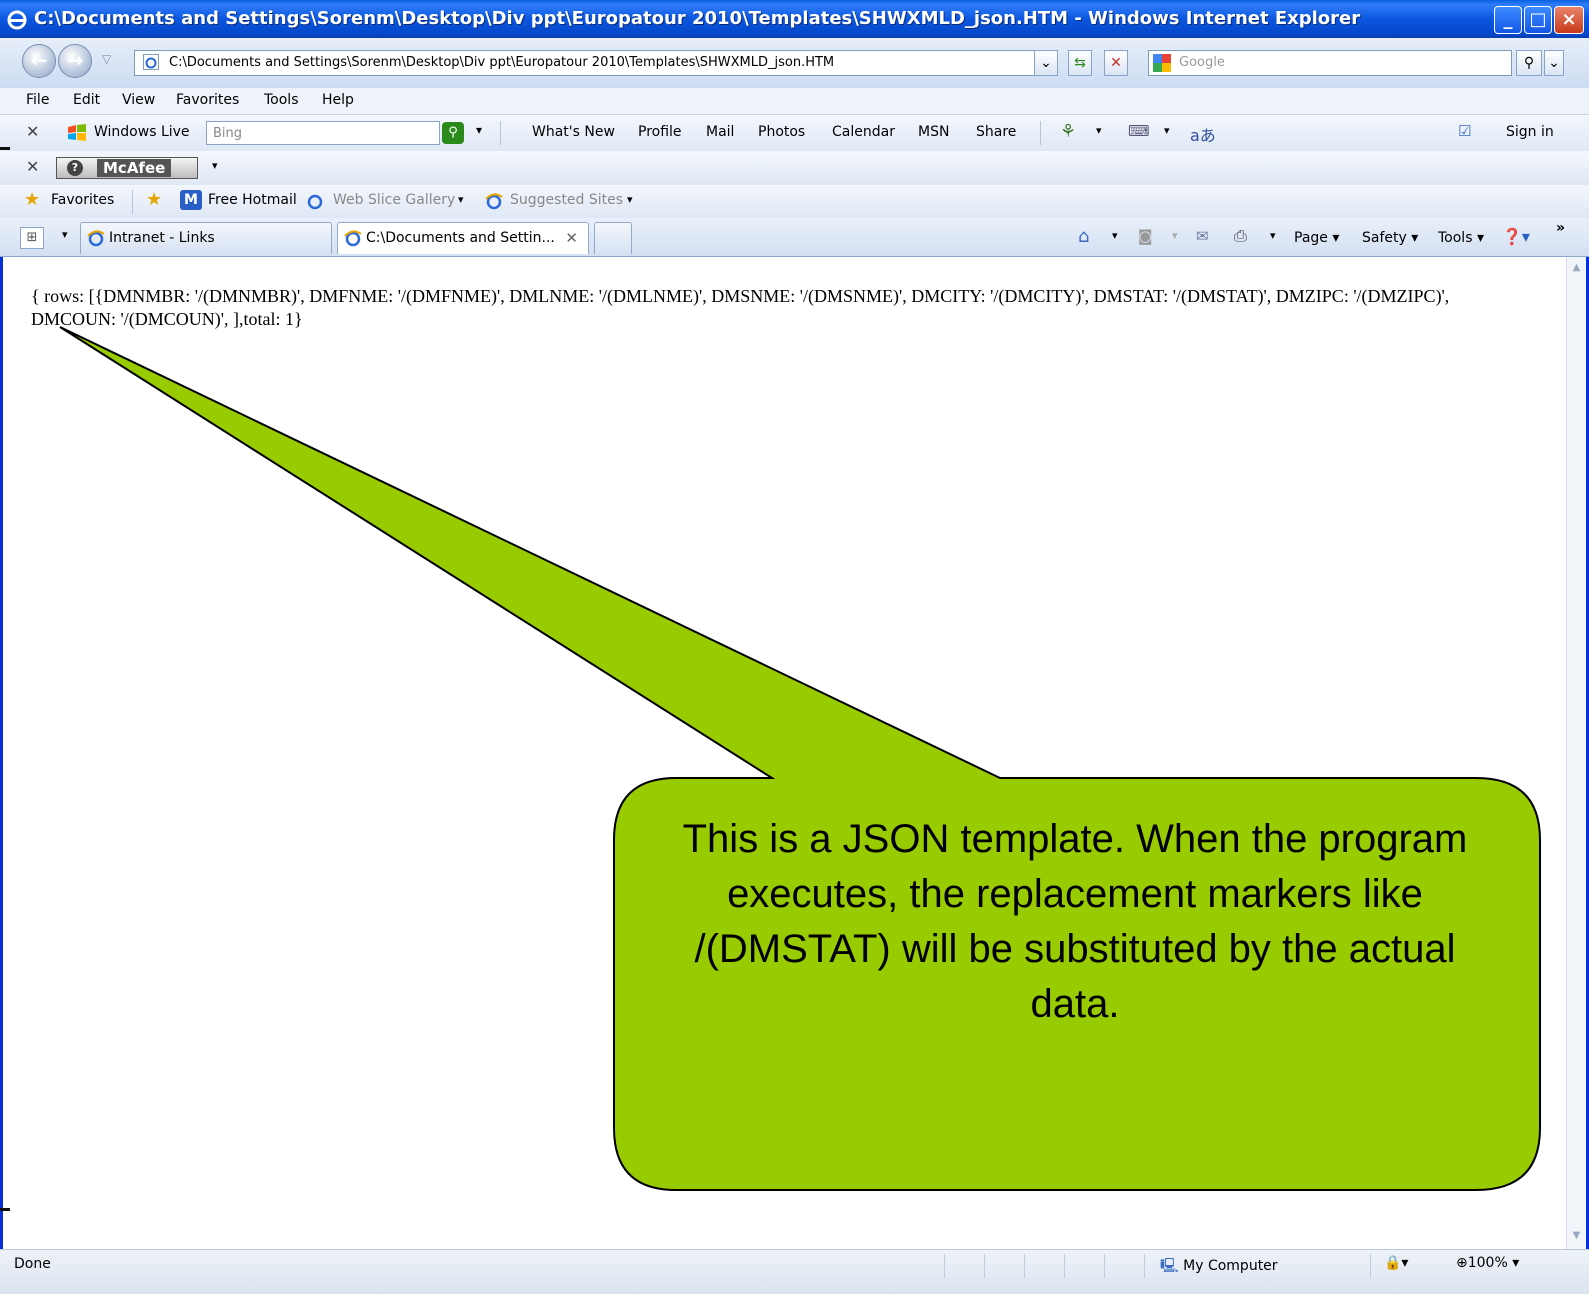  I want to click on security-zone: 🖳 My Computer, so click(1219, 1267).